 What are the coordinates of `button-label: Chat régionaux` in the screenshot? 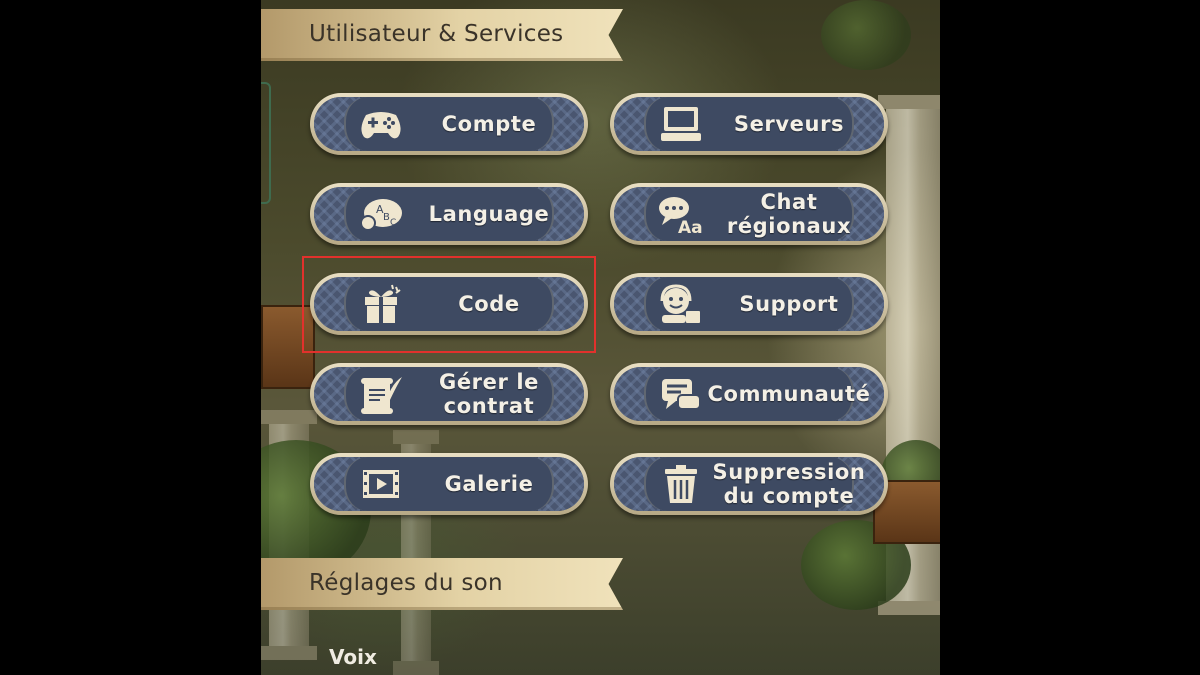 It's located at (789, 214).